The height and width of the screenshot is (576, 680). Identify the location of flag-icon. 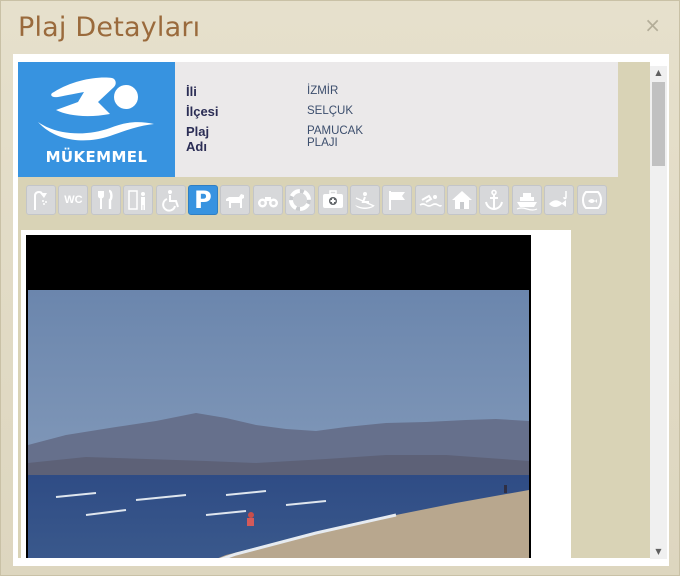
(397, 200).